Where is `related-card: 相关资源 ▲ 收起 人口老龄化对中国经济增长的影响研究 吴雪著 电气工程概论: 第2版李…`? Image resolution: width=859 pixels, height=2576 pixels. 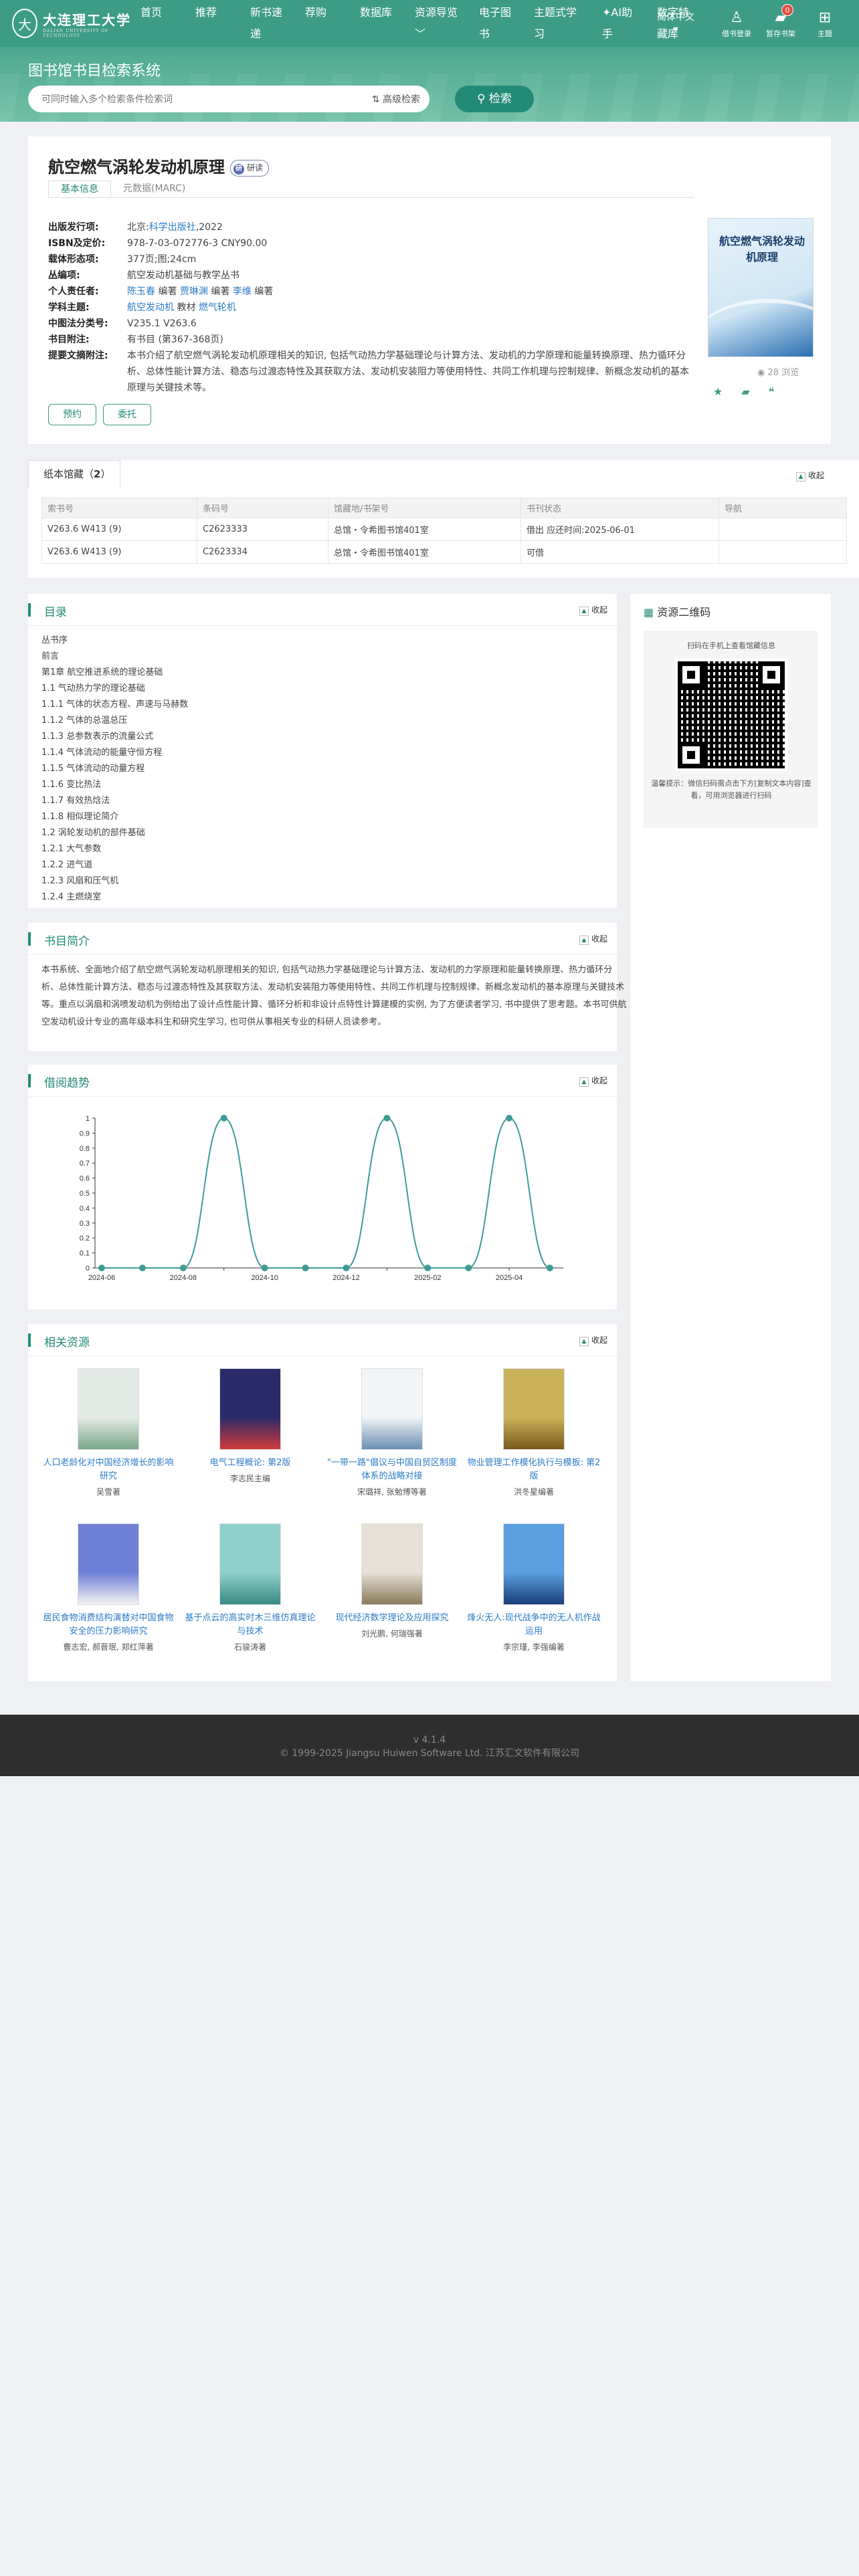 related-card: 相关资源 ▲ 收起 人口老龄化对中国经济增长的影响研究 吴雪著 电气工程概论: 第2版李… is located at coordinates (322, 1502).